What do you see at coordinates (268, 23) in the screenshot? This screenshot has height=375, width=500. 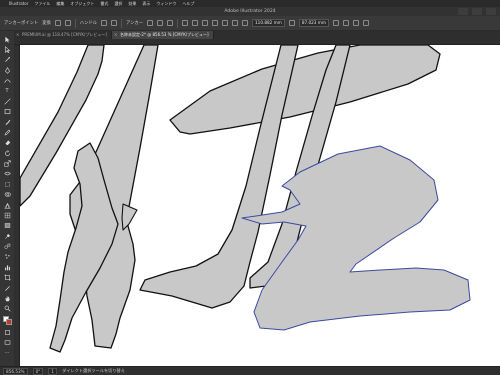 I see `x-field: 110.882 mm` at bounding box center [268, 23].